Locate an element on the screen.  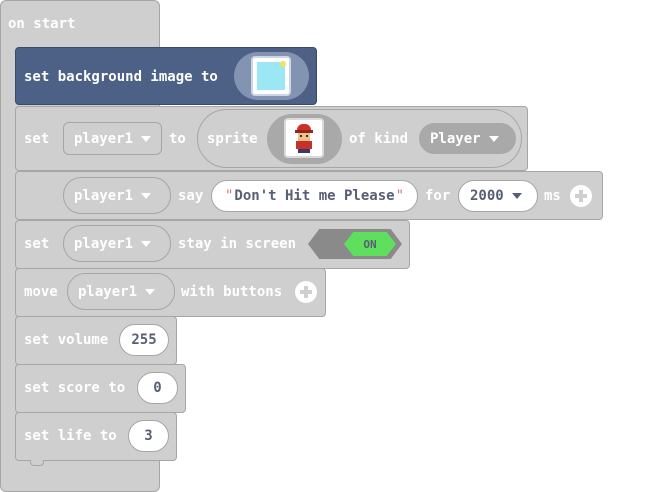
set-background-image-label: set background image to is located at coordinates (121, 77).